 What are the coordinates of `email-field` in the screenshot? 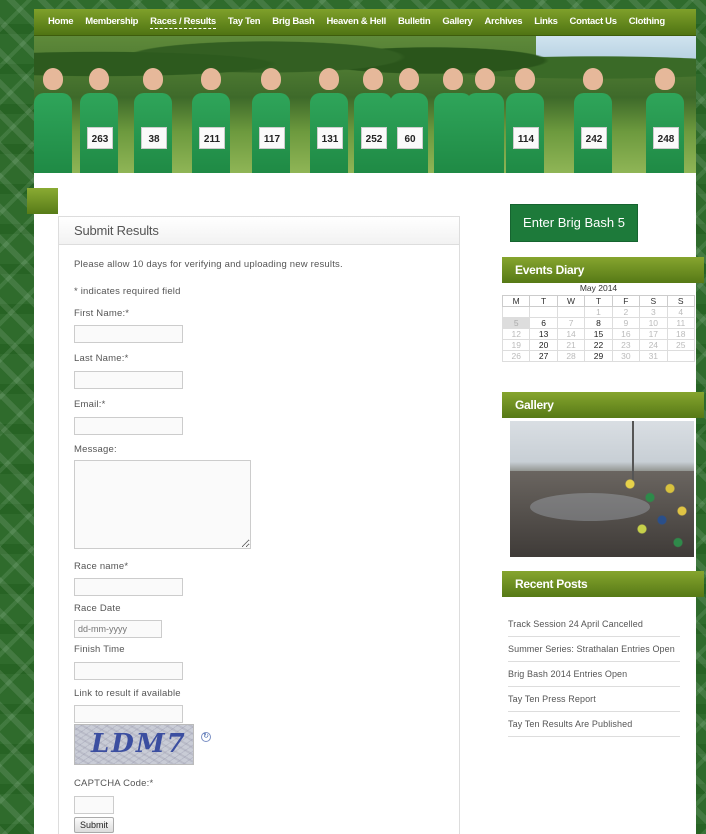 It's located at (128, 426).